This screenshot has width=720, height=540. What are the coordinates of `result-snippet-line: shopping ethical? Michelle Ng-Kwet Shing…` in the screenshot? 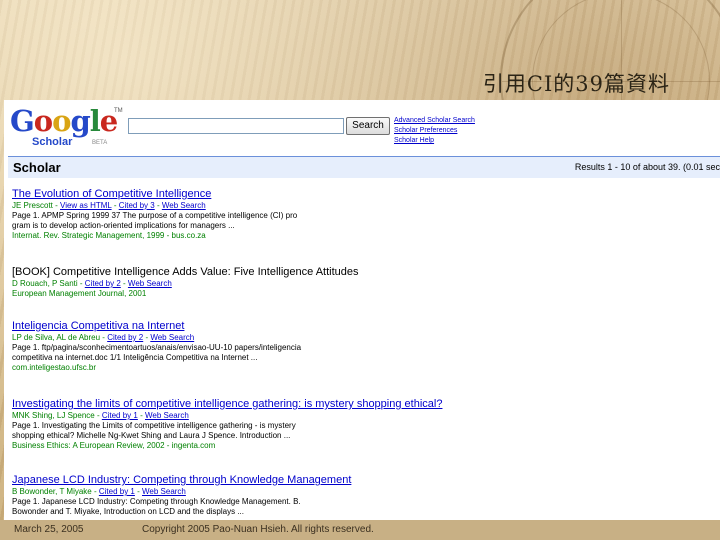 It's located at (151, 435).